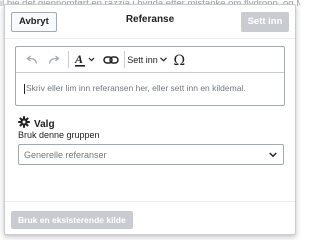 The image size is (320, 240). I want to click on text-style-button: A, so click(85, 59).